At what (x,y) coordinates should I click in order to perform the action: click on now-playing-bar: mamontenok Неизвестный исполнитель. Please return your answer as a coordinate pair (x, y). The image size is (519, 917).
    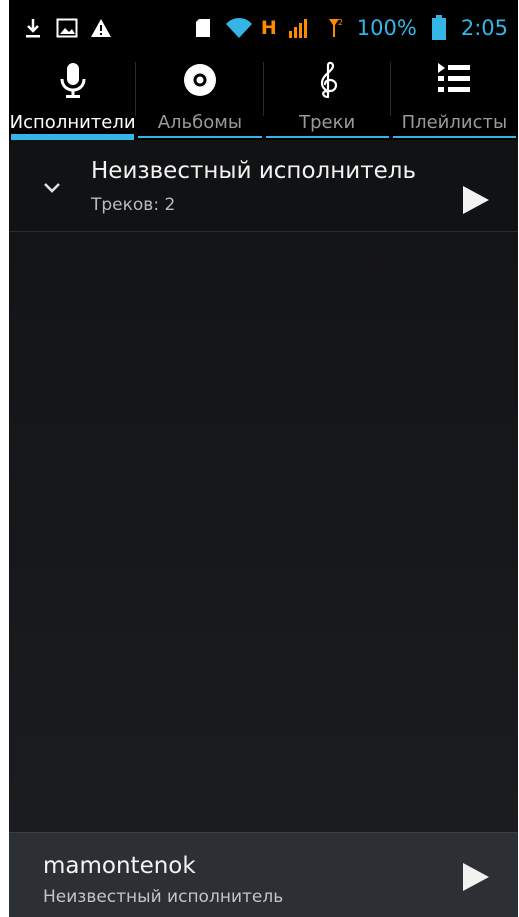
    Looking at the image, I should click on (263, 874).